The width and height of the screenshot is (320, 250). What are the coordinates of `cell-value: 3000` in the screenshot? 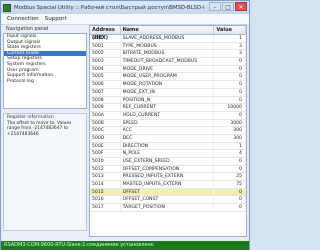 It's located at (230, 123).